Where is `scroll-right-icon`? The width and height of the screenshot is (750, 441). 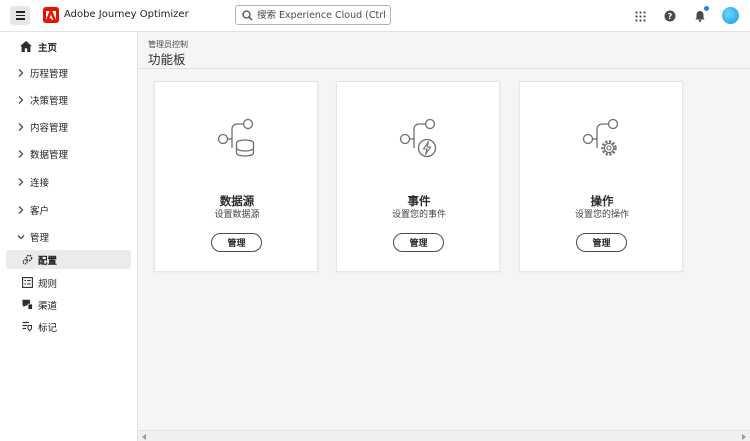
scroll-right-icon is located at coordinates (744, 437).